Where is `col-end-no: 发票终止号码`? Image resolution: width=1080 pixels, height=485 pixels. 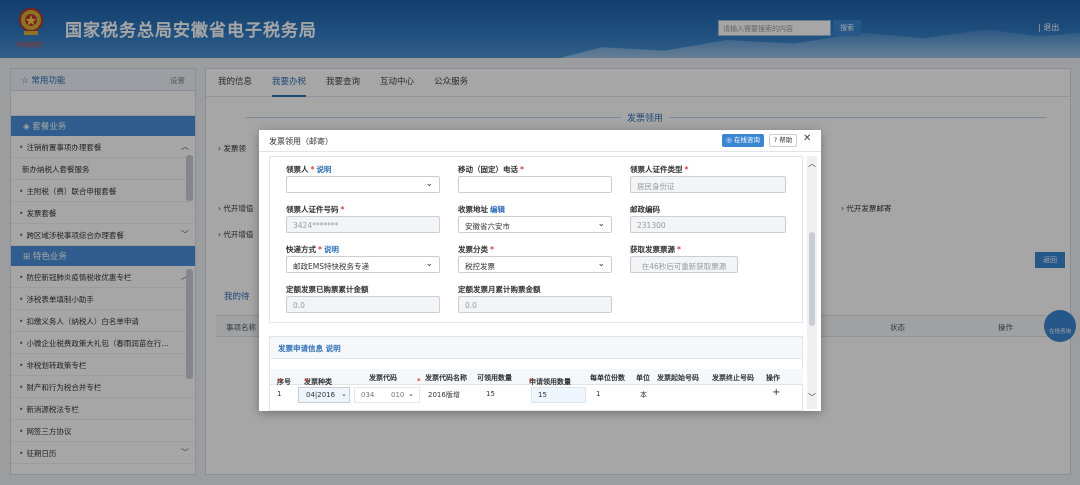 col-end-no: 发票终止号码 is located at coordinates (733, 378).